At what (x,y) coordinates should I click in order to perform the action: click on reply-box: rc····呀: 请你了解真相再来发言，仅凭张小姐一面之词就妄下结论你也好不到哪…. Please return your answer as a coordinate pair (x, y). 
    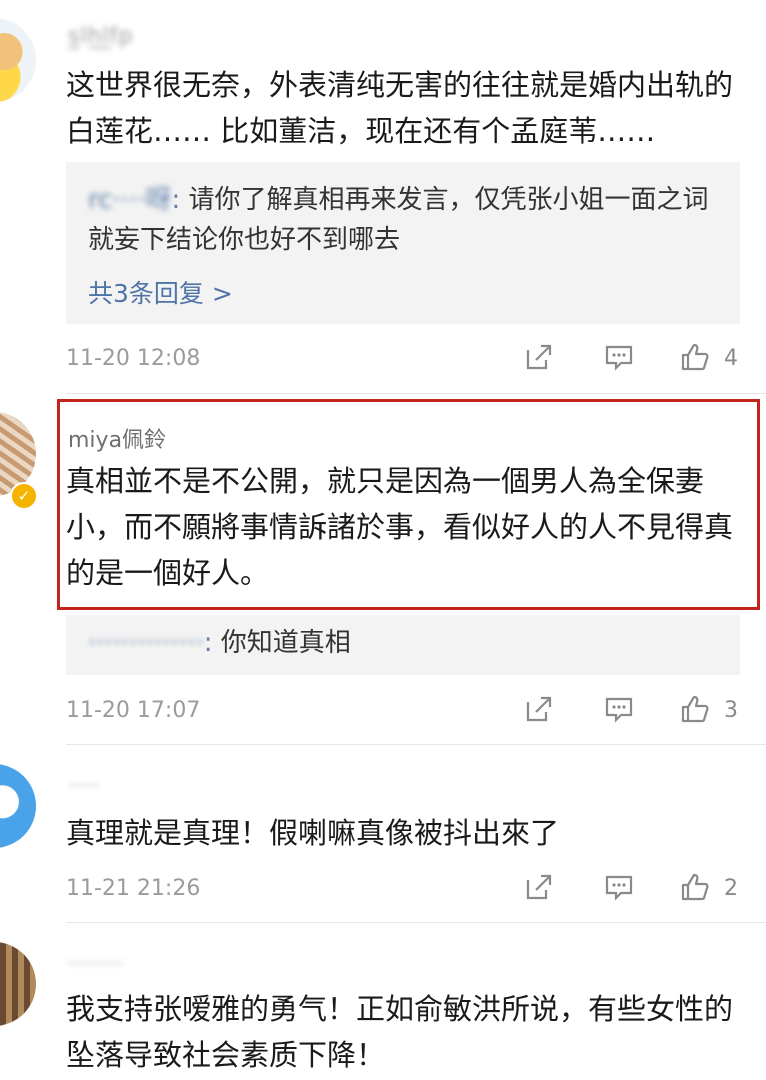
    Looking at the image, I should click on (403, 243).